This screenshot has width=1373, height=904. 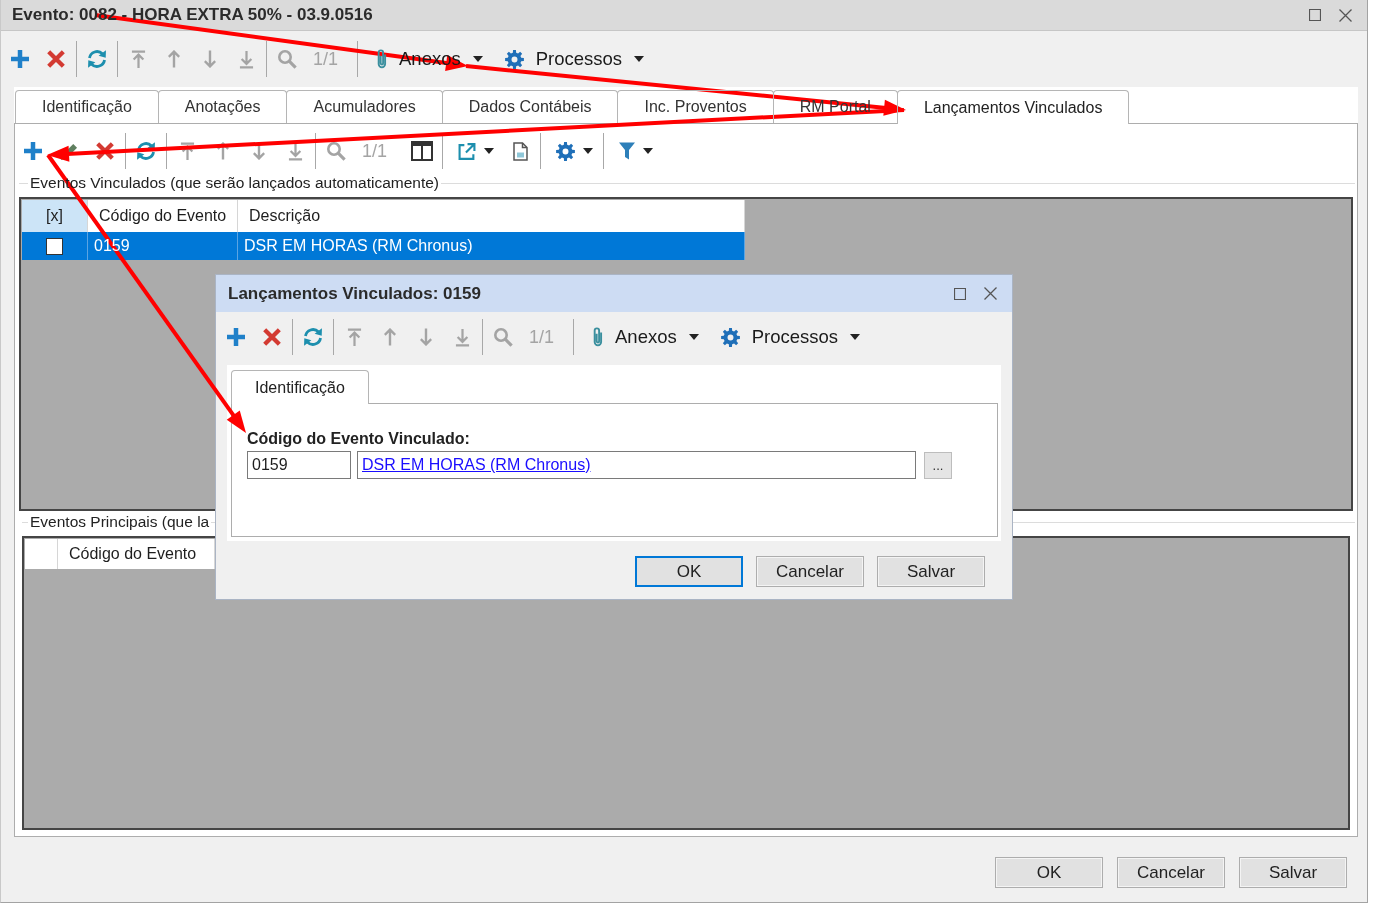 What do you see at coordinates (41, 554) in the screenshot?
I see `row-header-cell` at bounding box center [41, 554].